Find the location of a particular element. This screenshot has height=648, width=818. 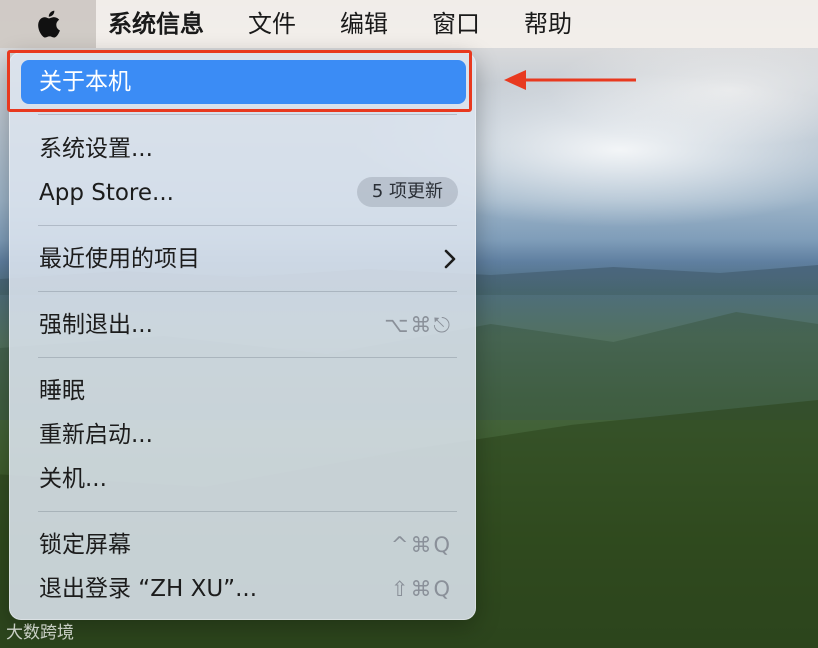

menu-bar: 系统信息 文件 编辑 窗口 帮助 is located at coordinates (409, 24).